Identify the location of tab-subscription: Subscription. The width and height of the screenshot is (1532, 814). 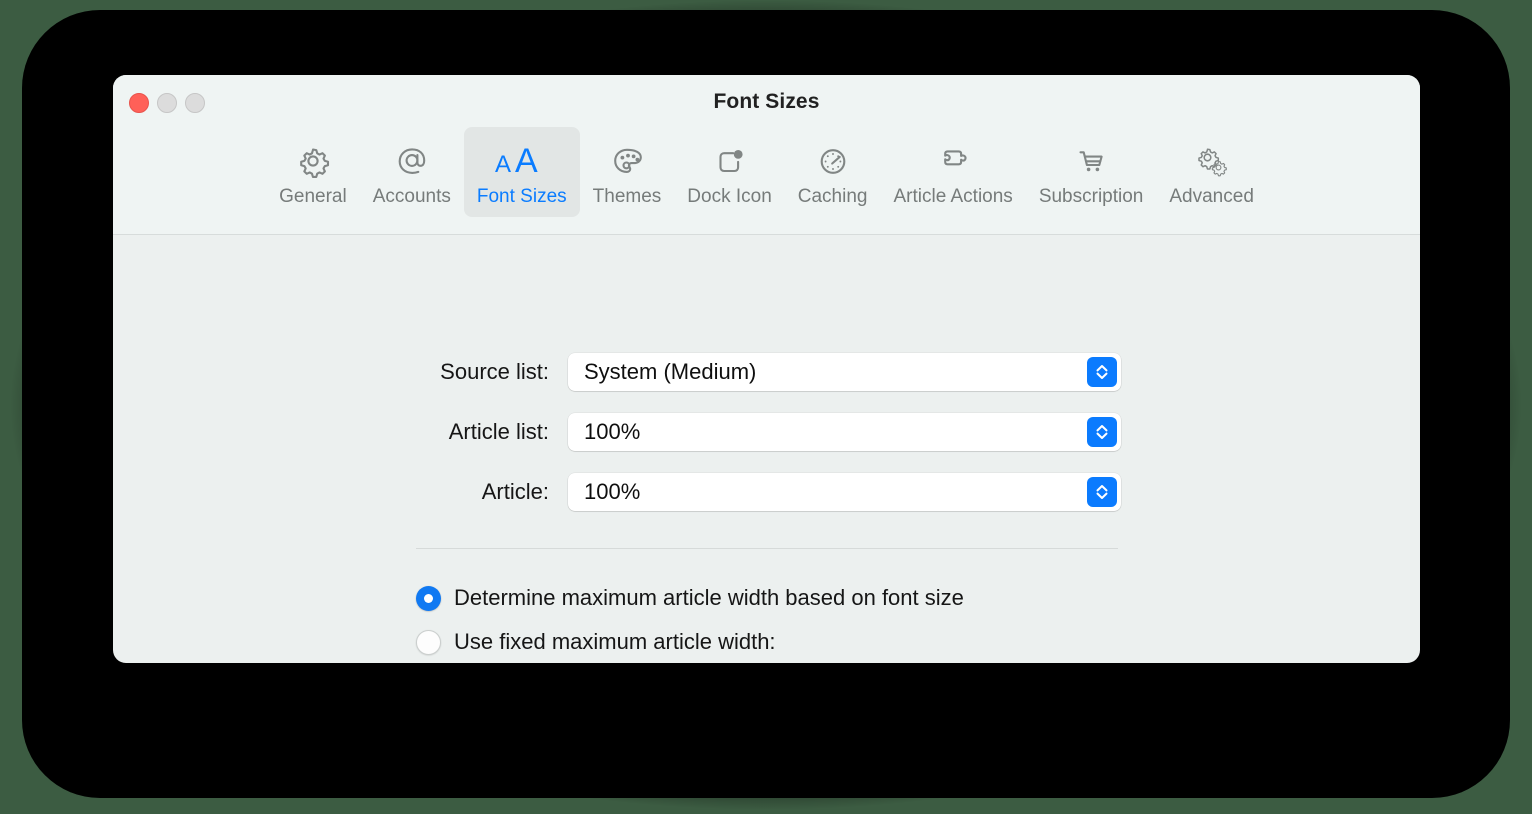
(1091, 172).